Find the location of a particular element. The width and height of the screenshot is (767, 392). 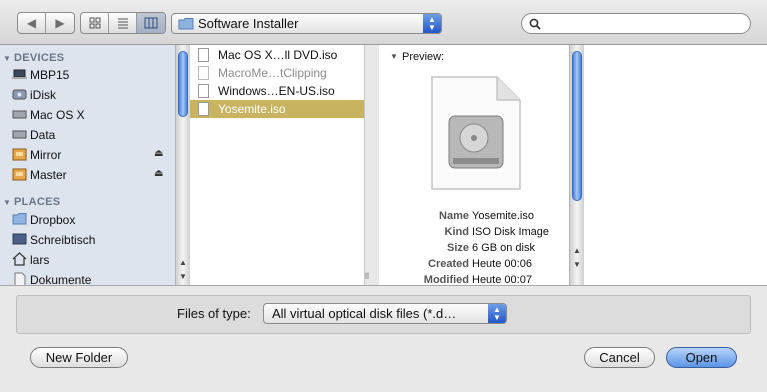

icon-view-button is located at coordinates (95, 23).